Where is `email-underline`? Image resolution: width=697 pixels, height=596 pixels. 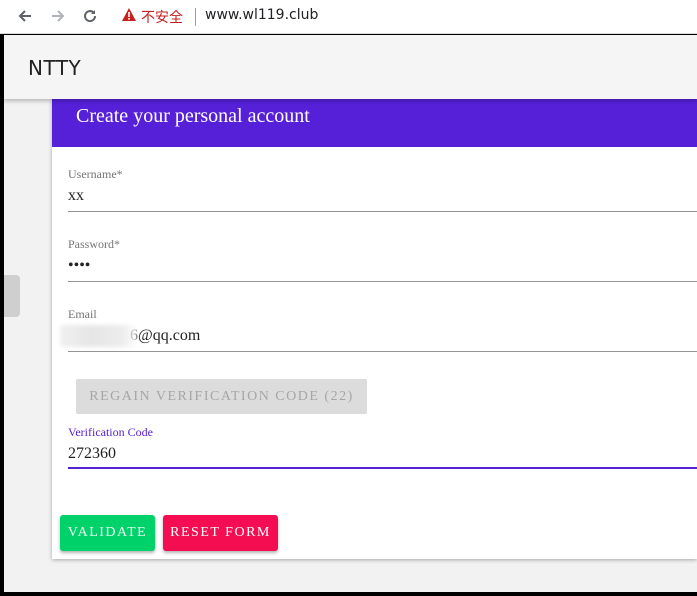 email-underline is located at coordinates (382, 351).